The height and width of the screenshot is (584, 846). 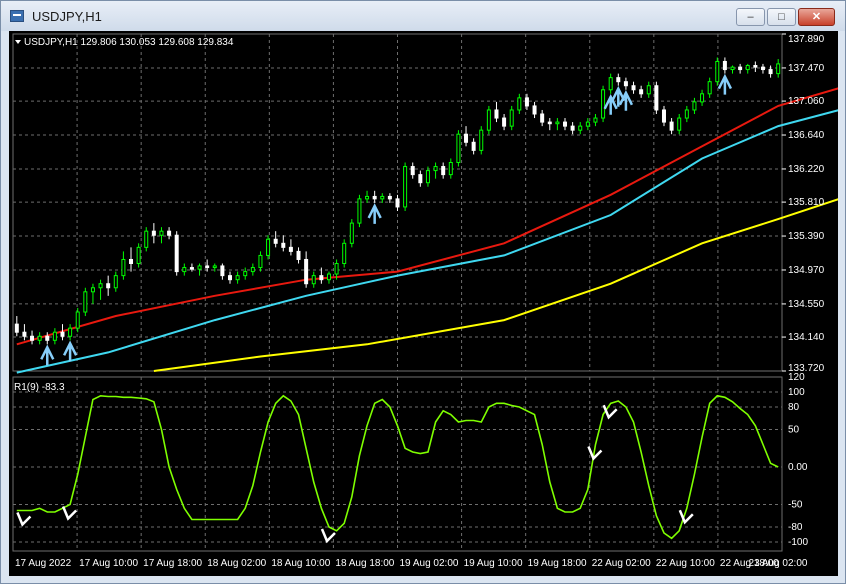 I want to click on title-bar: USDJPY,H1 – □ ✕, so click(x=423, y=16).